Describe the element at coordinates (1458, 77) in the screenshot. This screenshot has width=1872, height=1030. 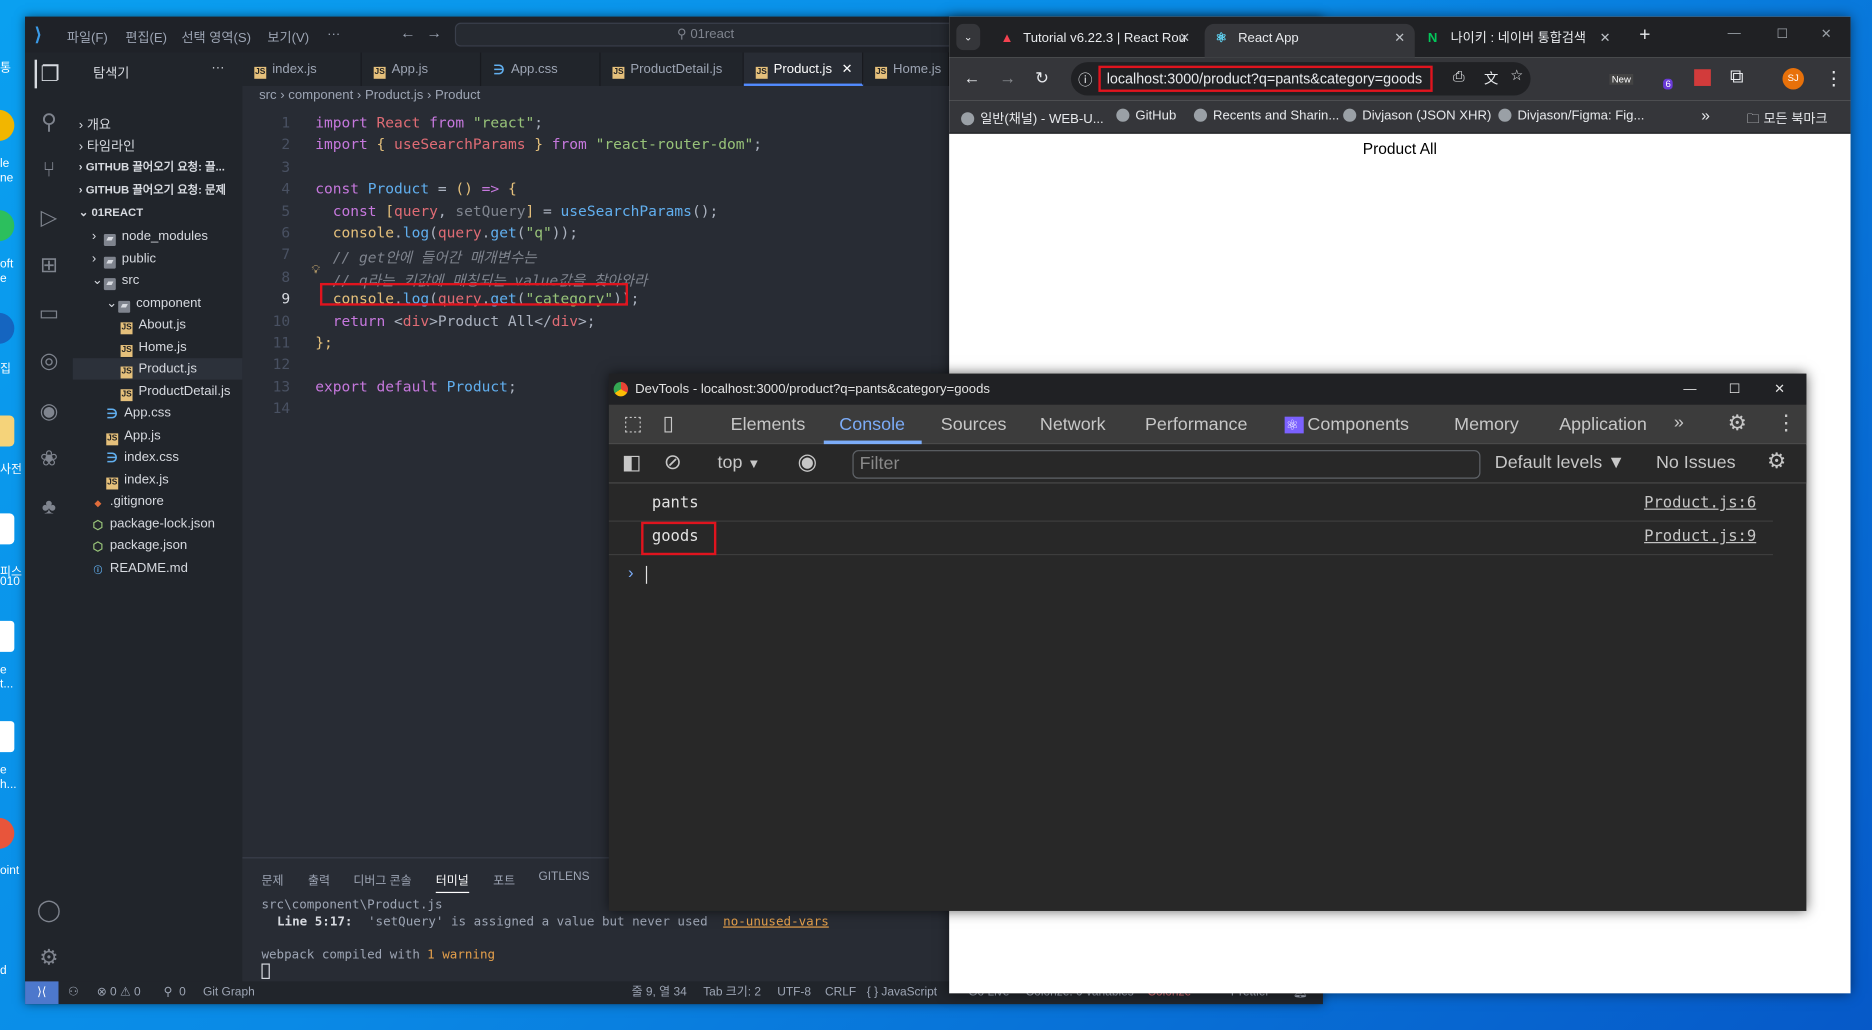
I see `install-app-icon: ⎙` at that location.